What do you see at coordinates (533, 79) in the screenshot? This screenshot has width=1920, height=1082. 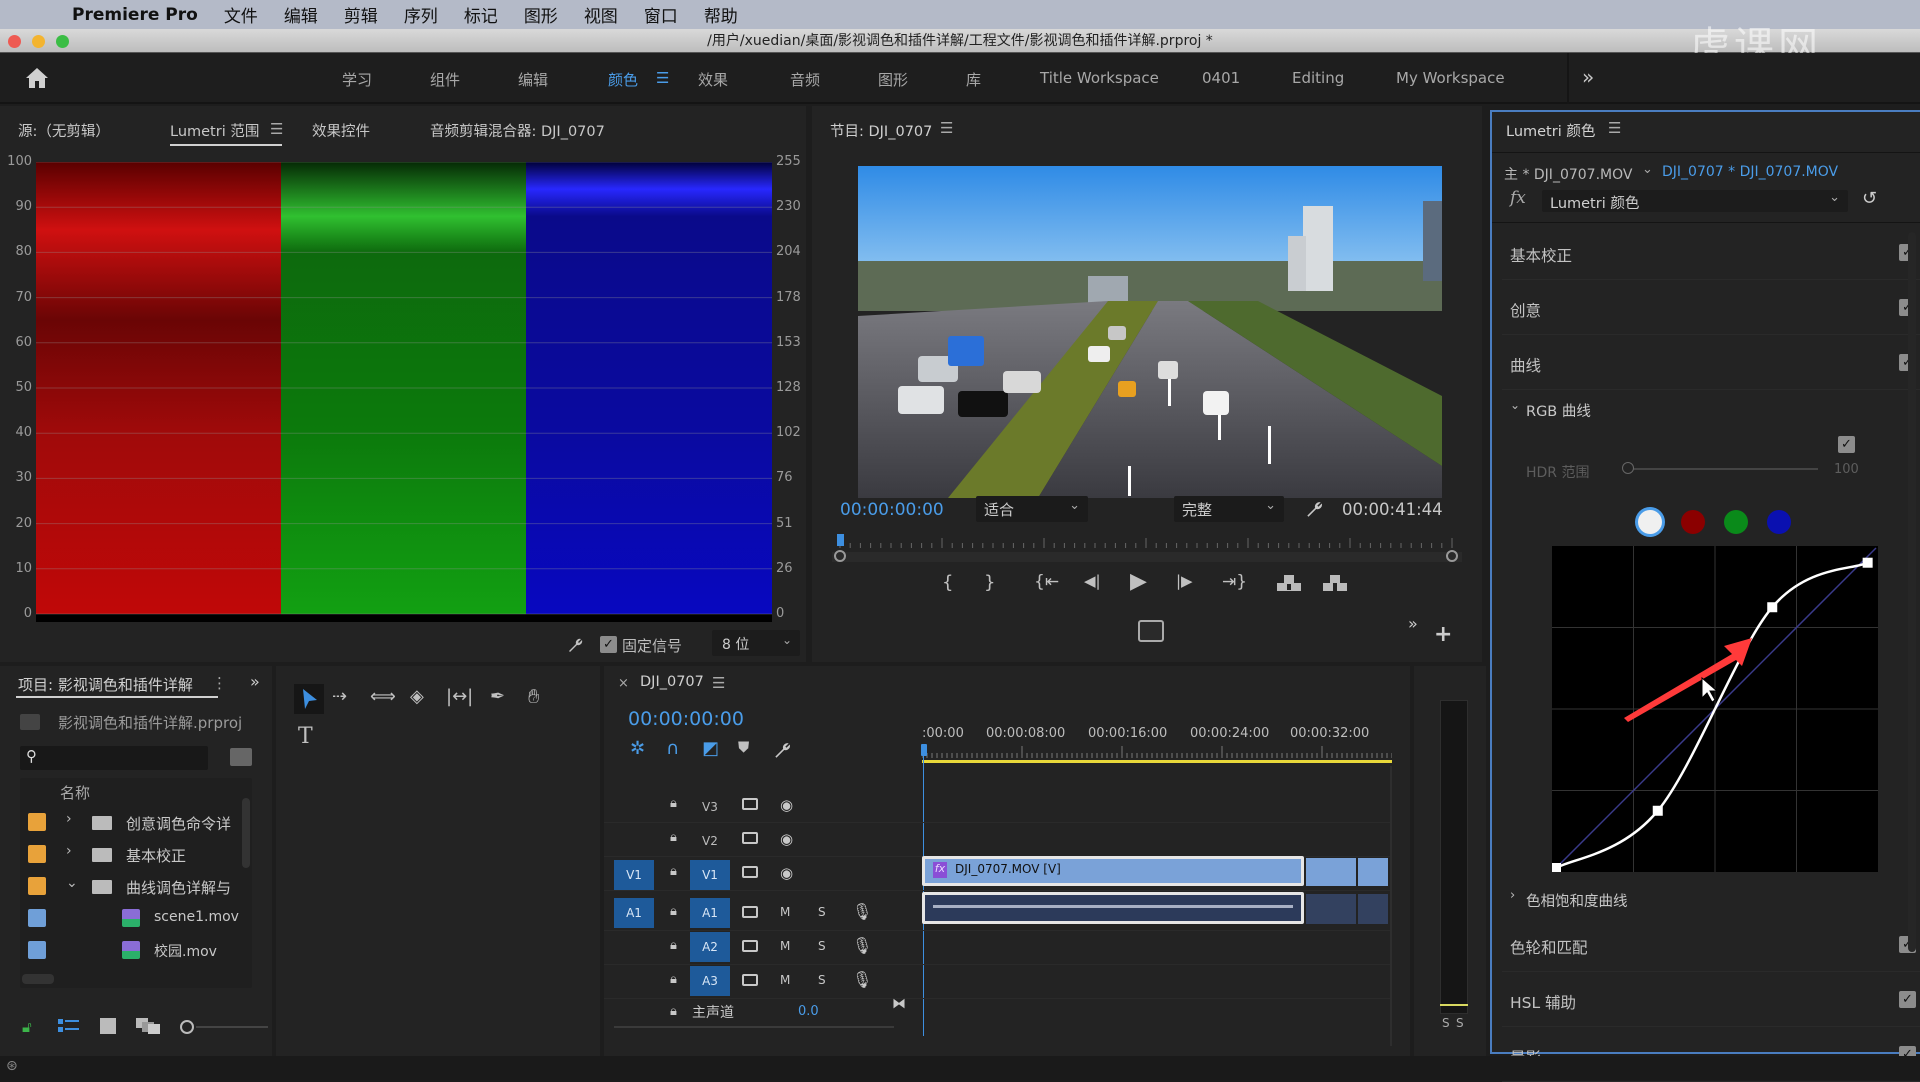 I see `workspace-tab: 编辑` at bounding box center [533, 79].